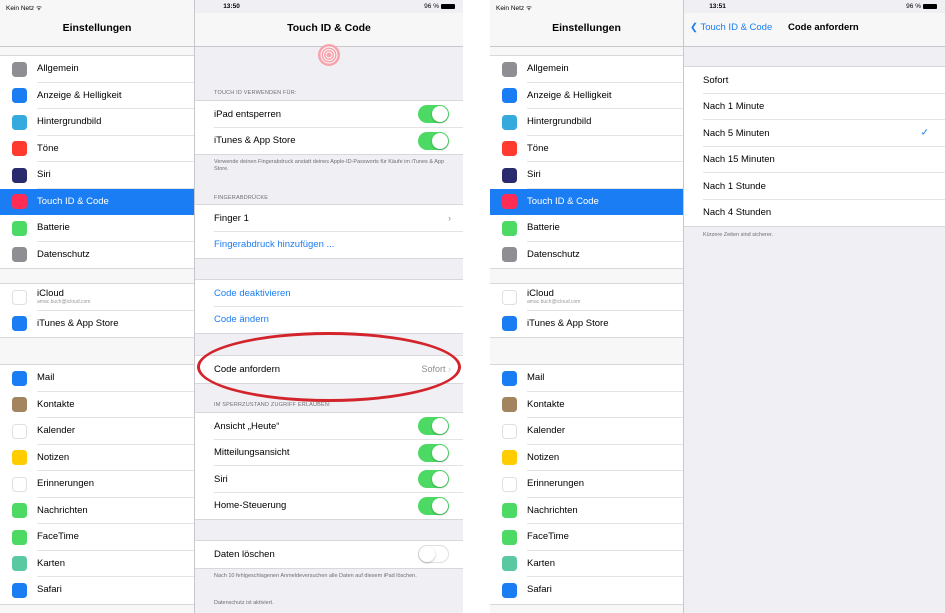 Image resolution: width=945 pixels, height=613 pixels. I want to click on ipad-unlock-toggle, so click(433, 114).